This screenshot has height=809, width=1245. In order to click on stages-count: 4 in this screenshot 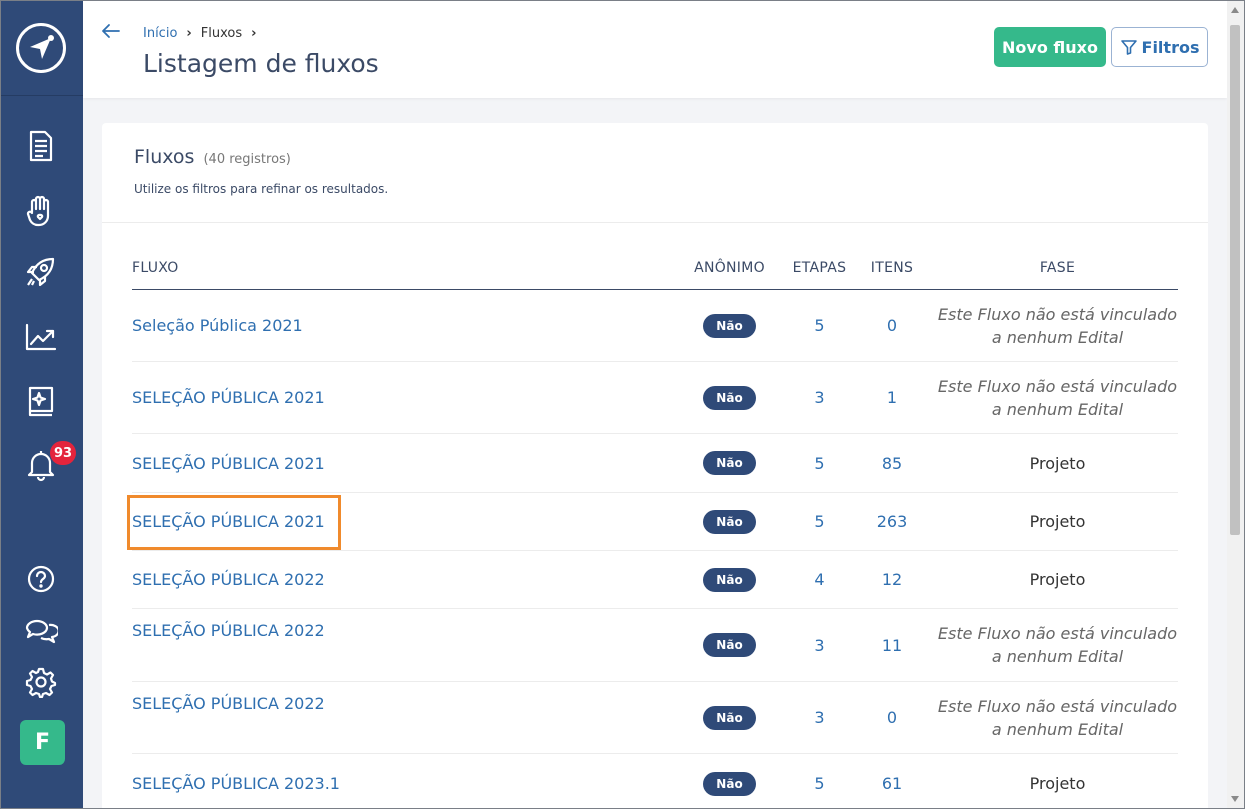, I will do `click(819, 579)`.